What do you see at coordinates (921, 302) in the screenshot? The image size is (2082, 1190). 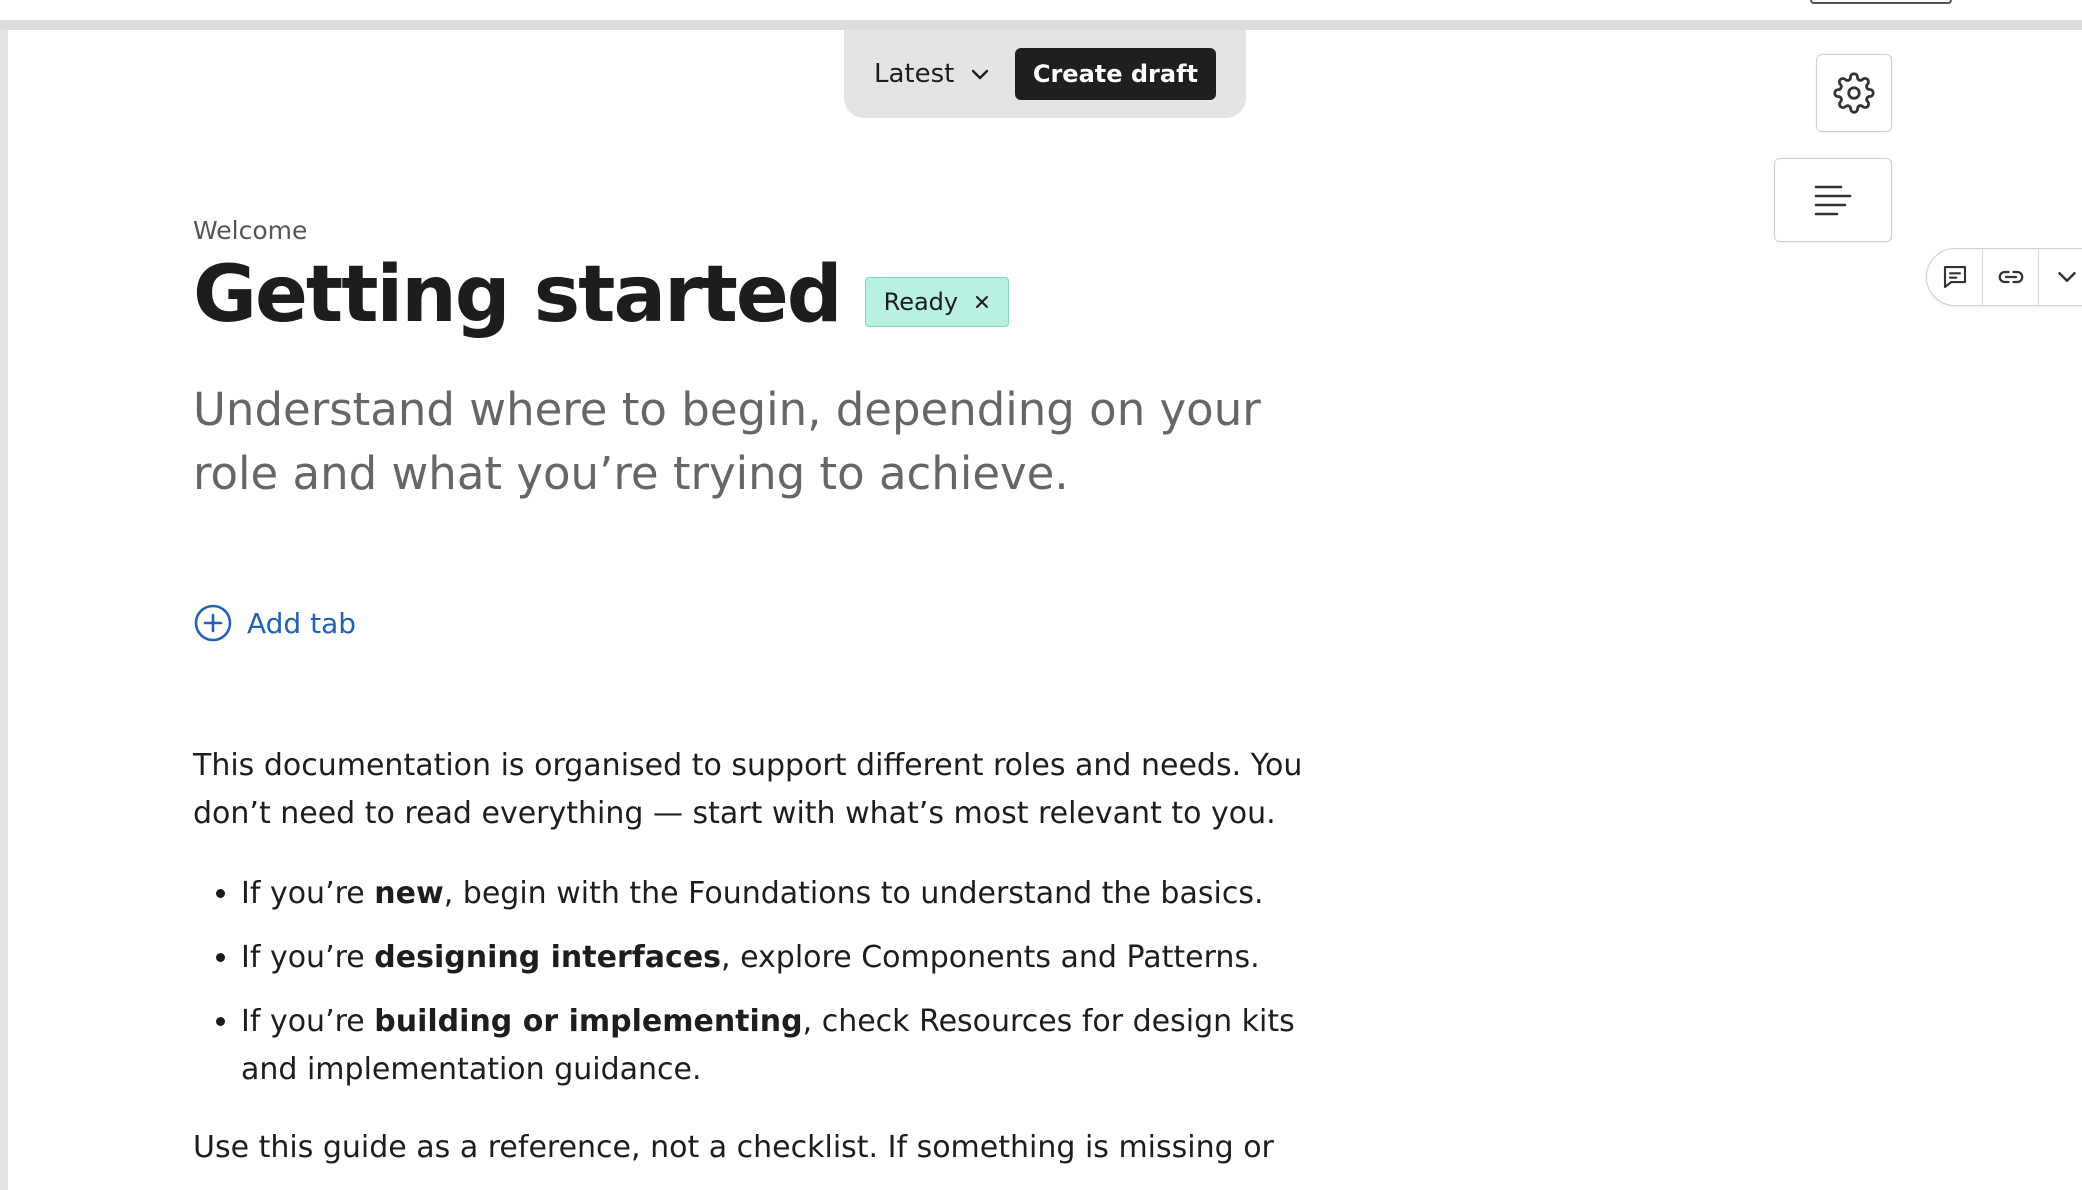 I see `status-badge-label: Ready` at bounding box center [921, 302].